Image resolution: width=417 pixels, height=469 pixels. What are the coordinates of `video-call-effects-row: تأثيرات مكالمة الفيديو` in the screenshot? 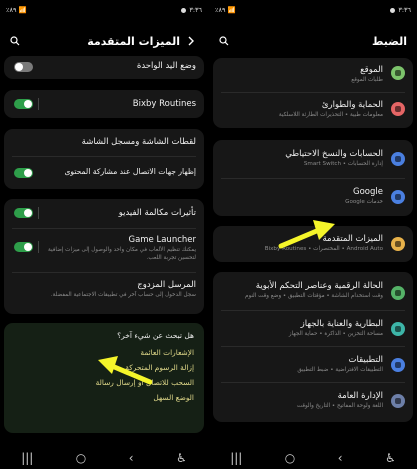 It's located at (104, 213).